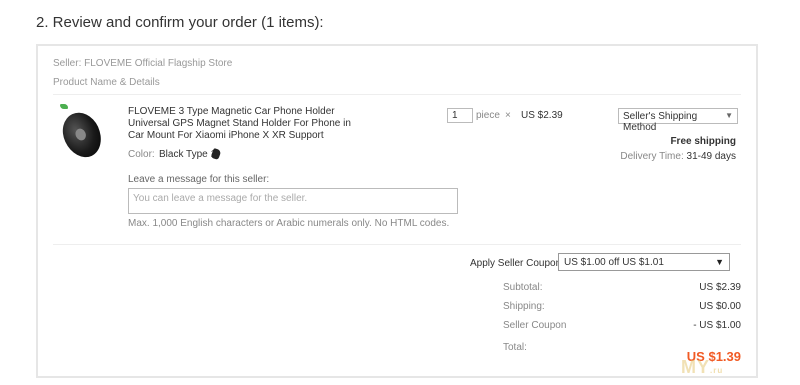 This screenshot has width=800, height=385. I want to click on color-value: Black Type 1, so click(188, 154).